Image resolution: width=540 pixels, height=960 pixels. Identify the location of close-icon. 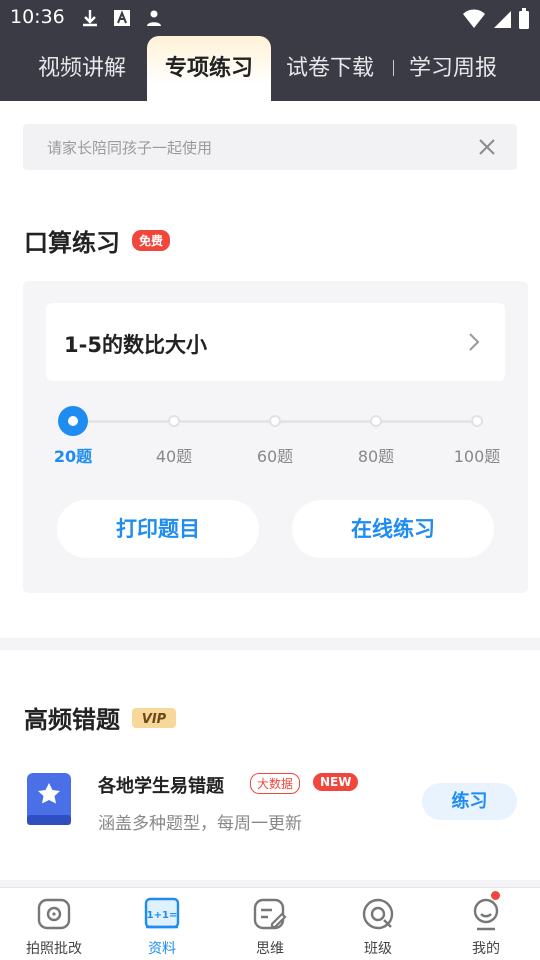
(487, 147).